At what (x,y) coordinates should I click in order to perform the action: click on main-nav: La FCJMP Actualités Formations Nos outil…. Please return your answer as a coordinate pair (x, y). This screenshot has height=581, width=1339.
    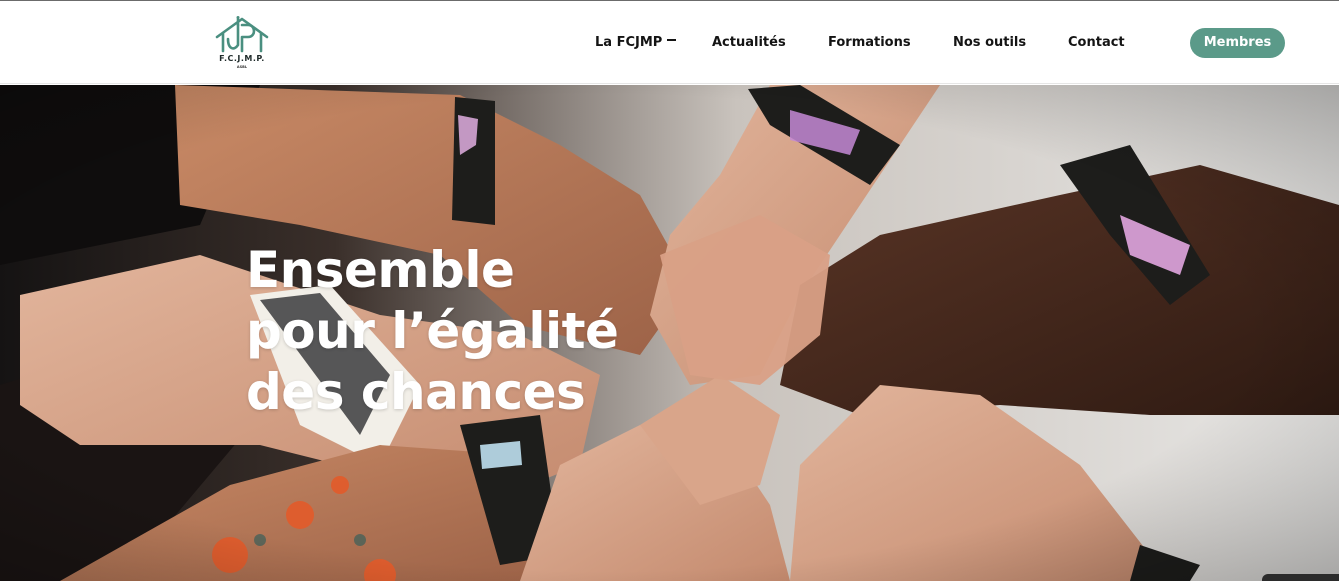
    Looking at the image, I should click on (669, 42).